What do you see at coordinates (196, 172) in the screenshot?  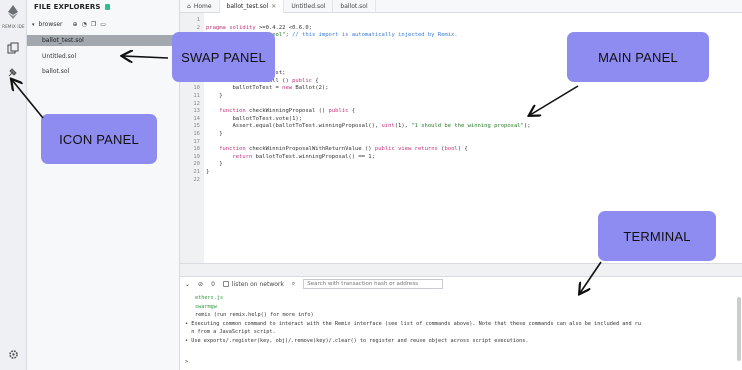 I see `line-number: 21` at bounding box center [196, 172].